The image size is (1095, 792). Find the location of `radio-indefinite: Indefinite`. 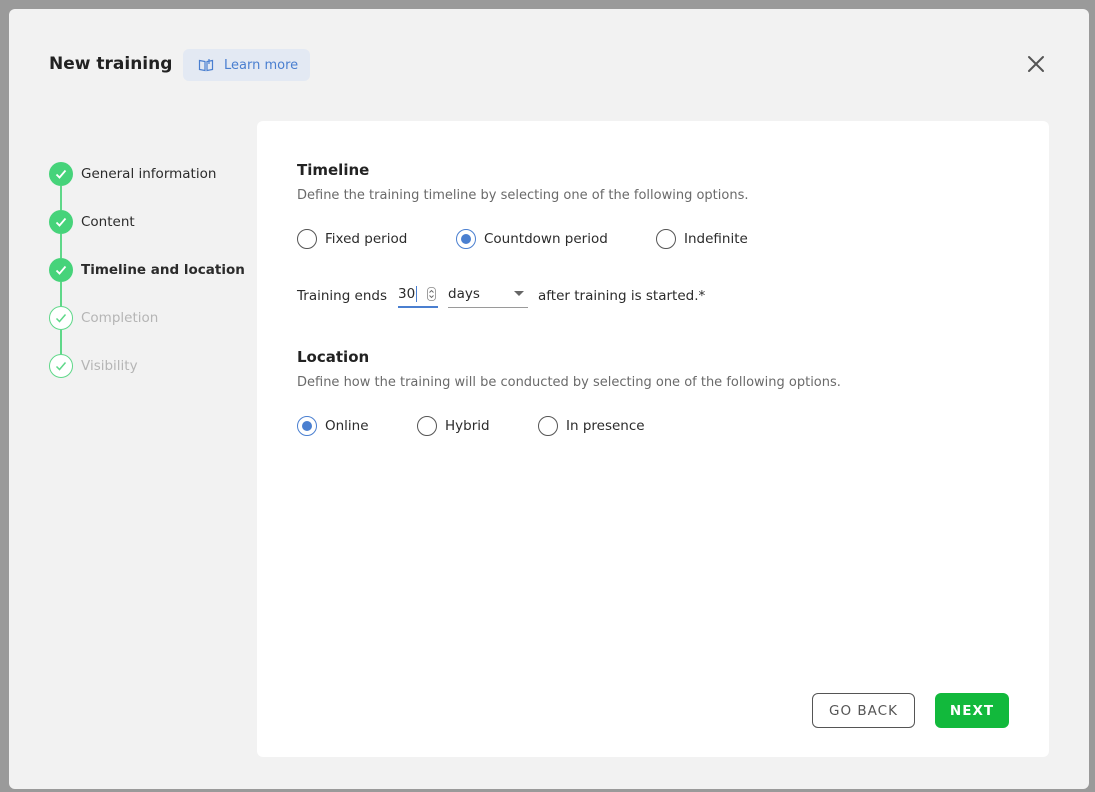

radio-indefinite: Indefinite is located at coordinates (702, 239).